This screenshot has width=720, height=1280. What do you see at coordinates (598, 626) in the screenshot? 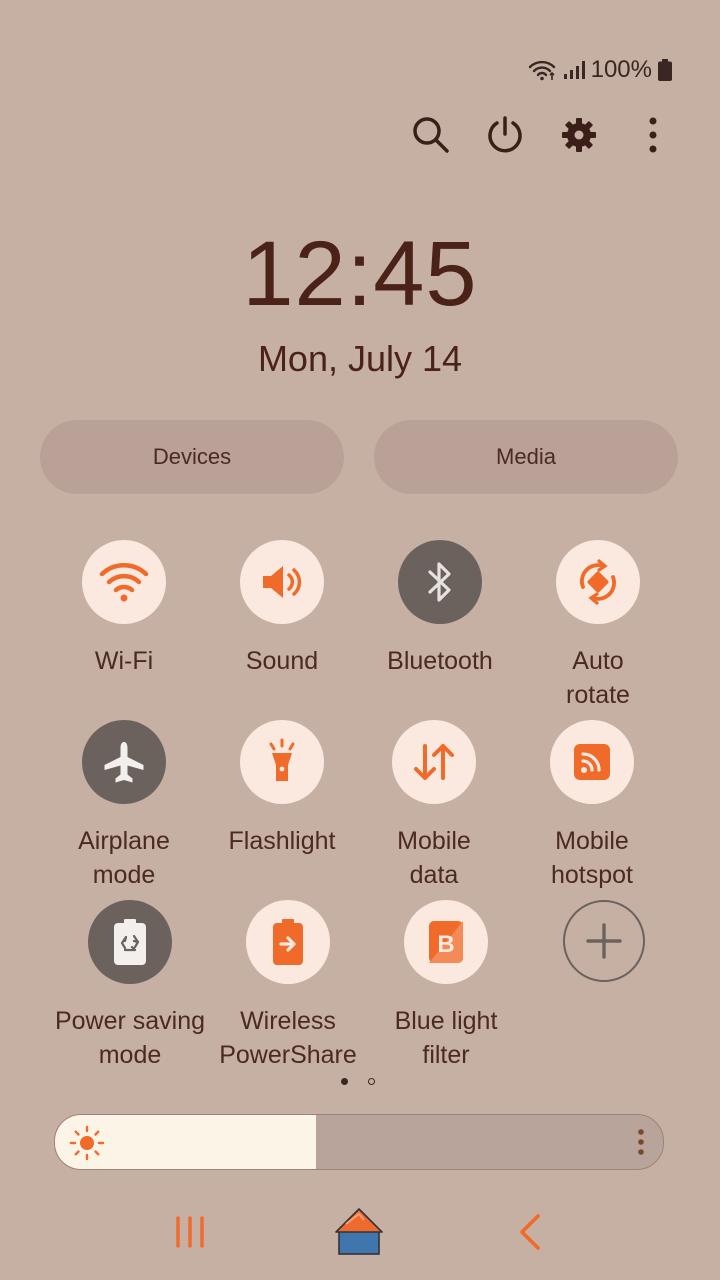
I see `tile-auto-rotate: Auto rotate` at bounding box center [598, 626].